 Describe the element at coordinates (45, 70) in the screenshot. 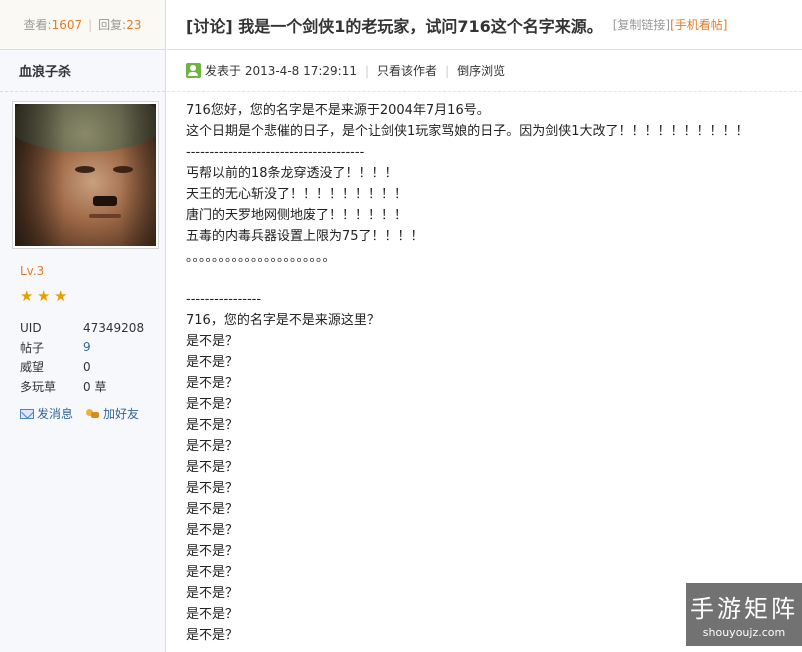

I see `author-username: 血浪子杀` at that location.